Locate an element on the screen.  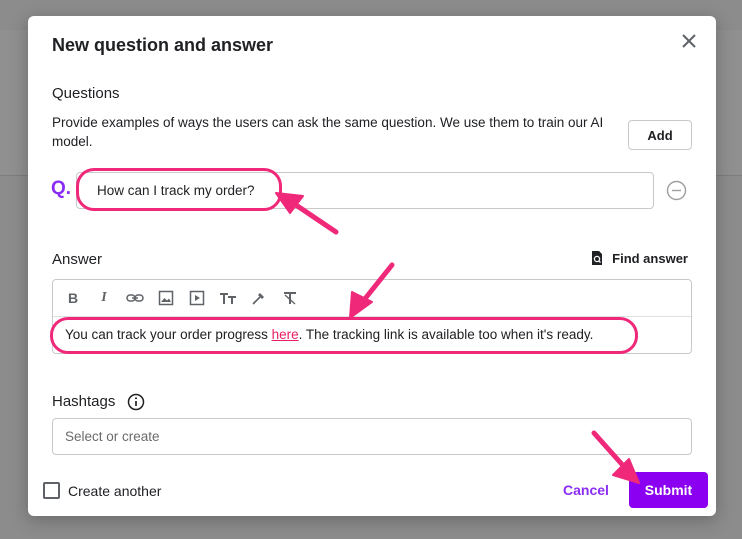
search-document-icon is located at coordinates (597, 258).